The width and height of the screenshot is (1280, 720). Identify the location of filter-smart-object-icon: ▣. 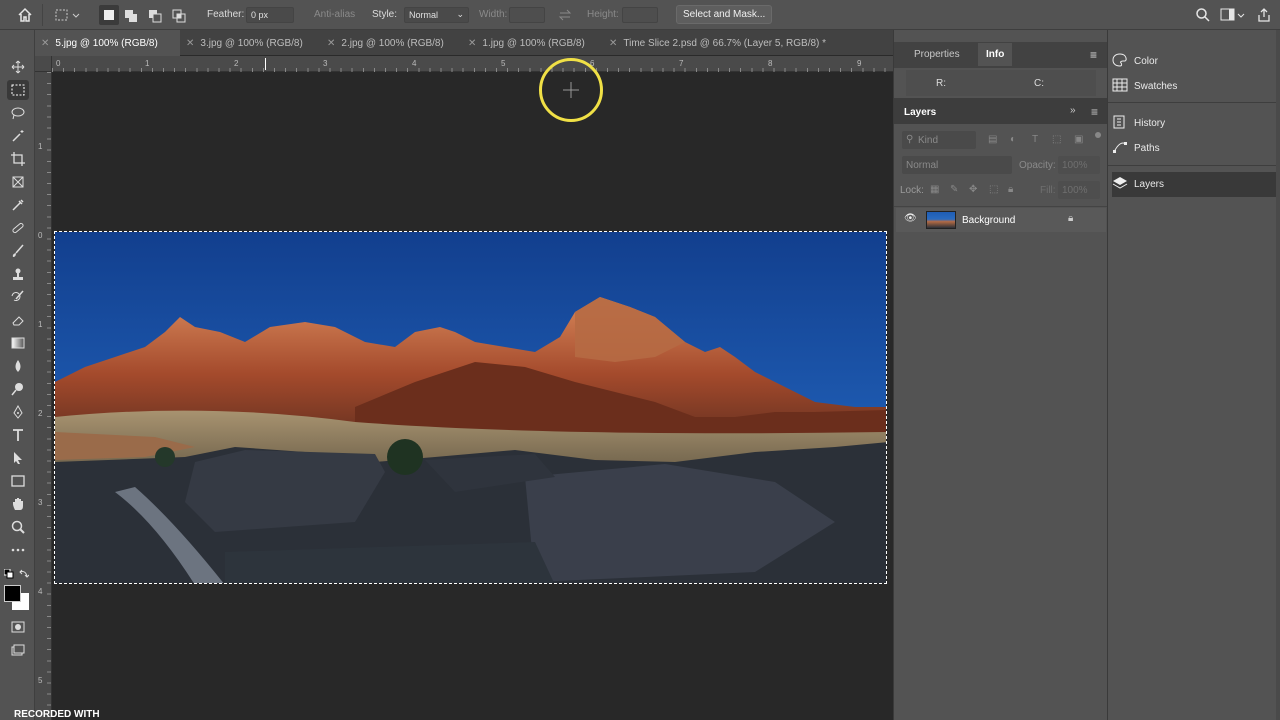
(1078, 139).